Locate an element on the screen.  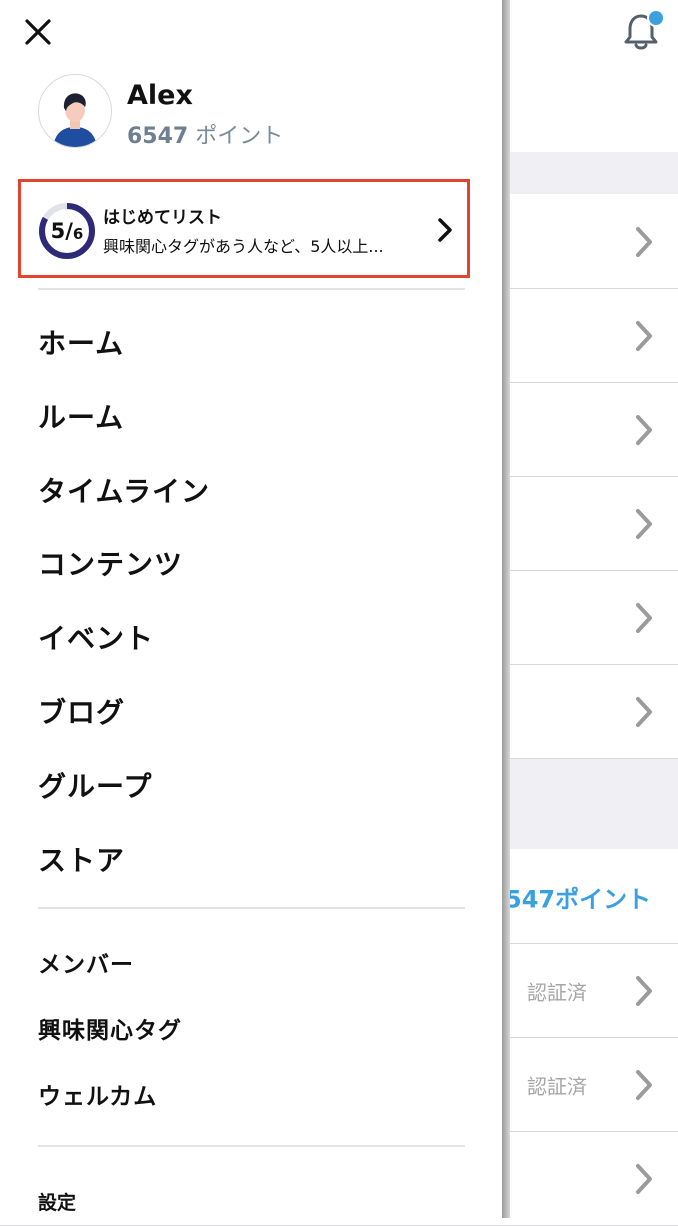
nav-item-settings: 設定 is located at coordinates (57, 1201).